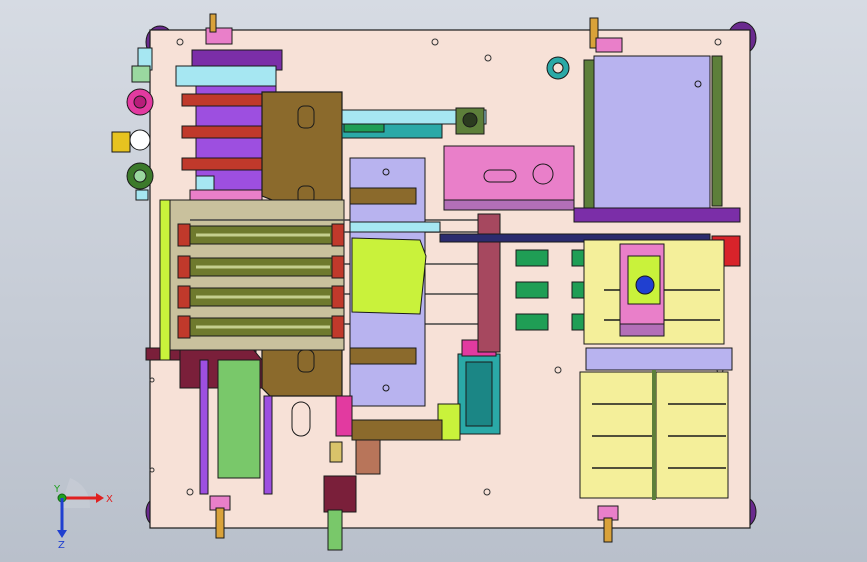  I want to click on purple-beam, so click(657, 215).